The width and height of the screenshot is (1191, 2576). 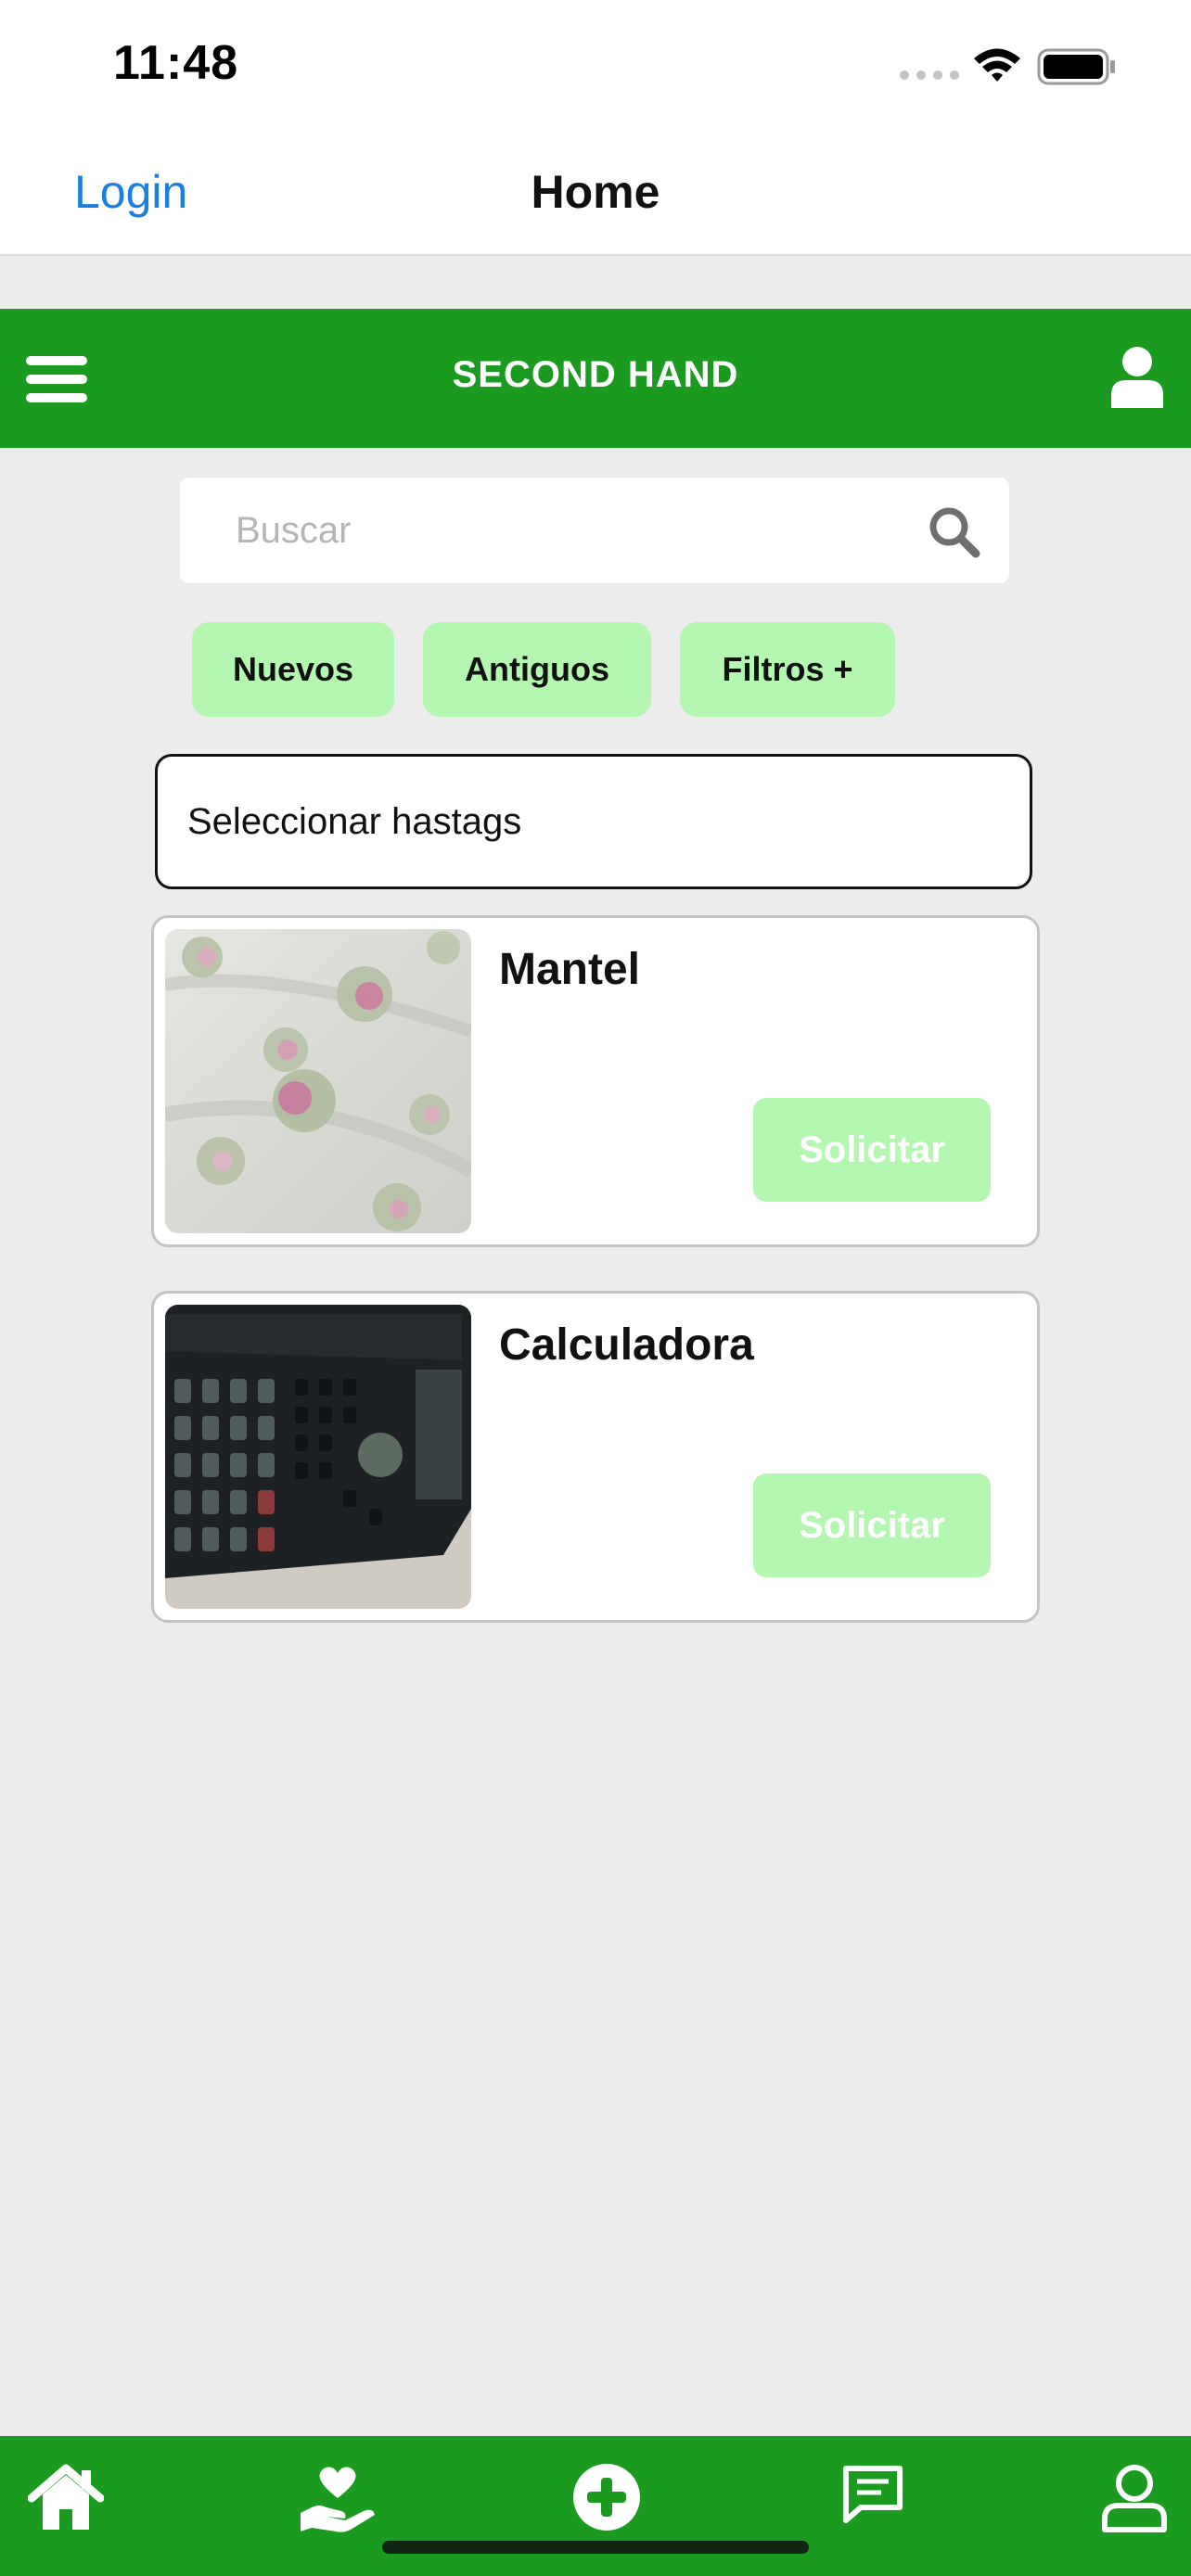 I want to click on hashtag-selector-label: Seleccionar hastags, so click(x=354, y=821).